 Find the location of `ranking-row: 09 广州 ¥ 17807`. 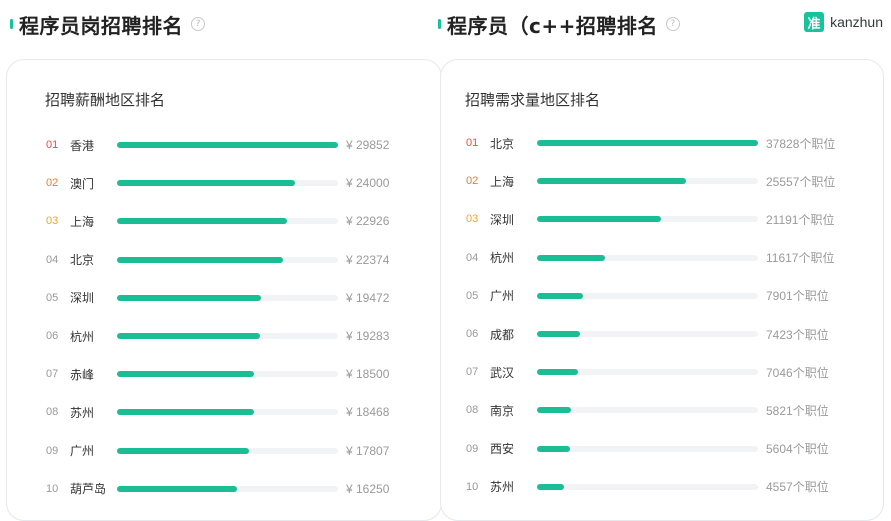

ranking-row: 09 广州 ¥ 17807 is located at coordinates (226, 451).